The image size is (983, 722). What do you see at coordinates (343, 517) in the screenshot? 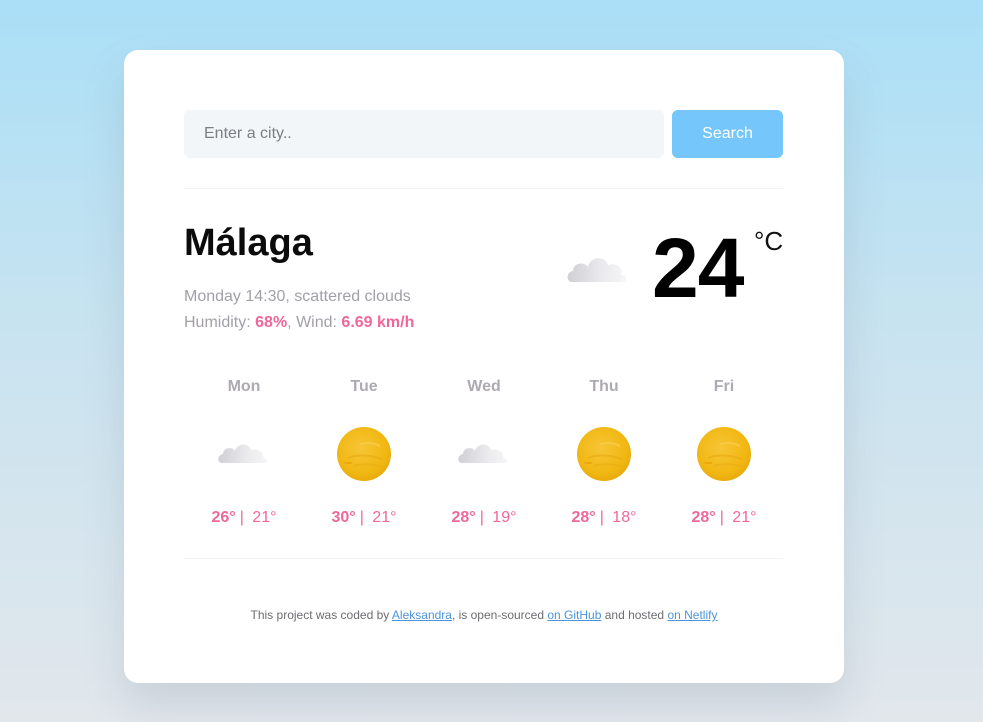
I see `forecast-max-temp: 30°` at bounding box center [343, 517].